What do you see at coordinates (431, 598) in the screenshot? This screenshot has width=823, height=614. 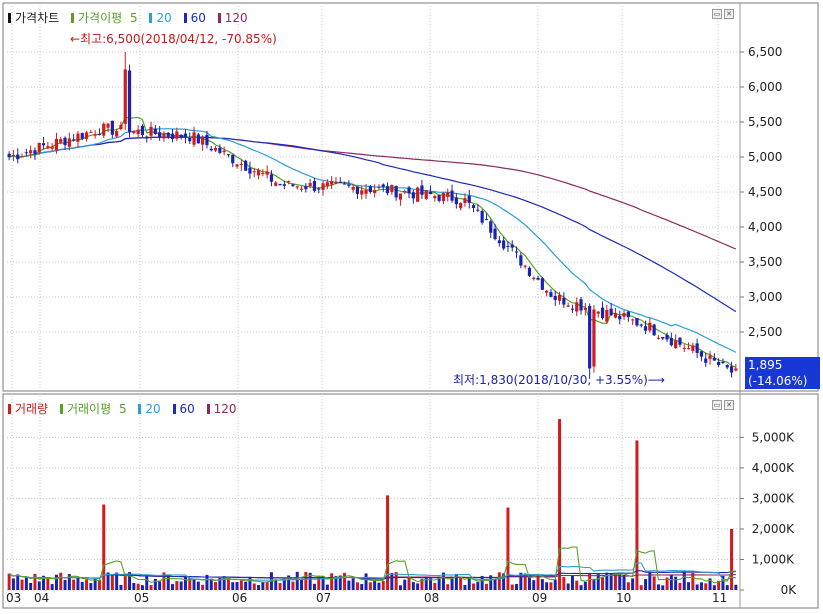 I see `x-tick-label: 08` at bounding box center [431, 598].